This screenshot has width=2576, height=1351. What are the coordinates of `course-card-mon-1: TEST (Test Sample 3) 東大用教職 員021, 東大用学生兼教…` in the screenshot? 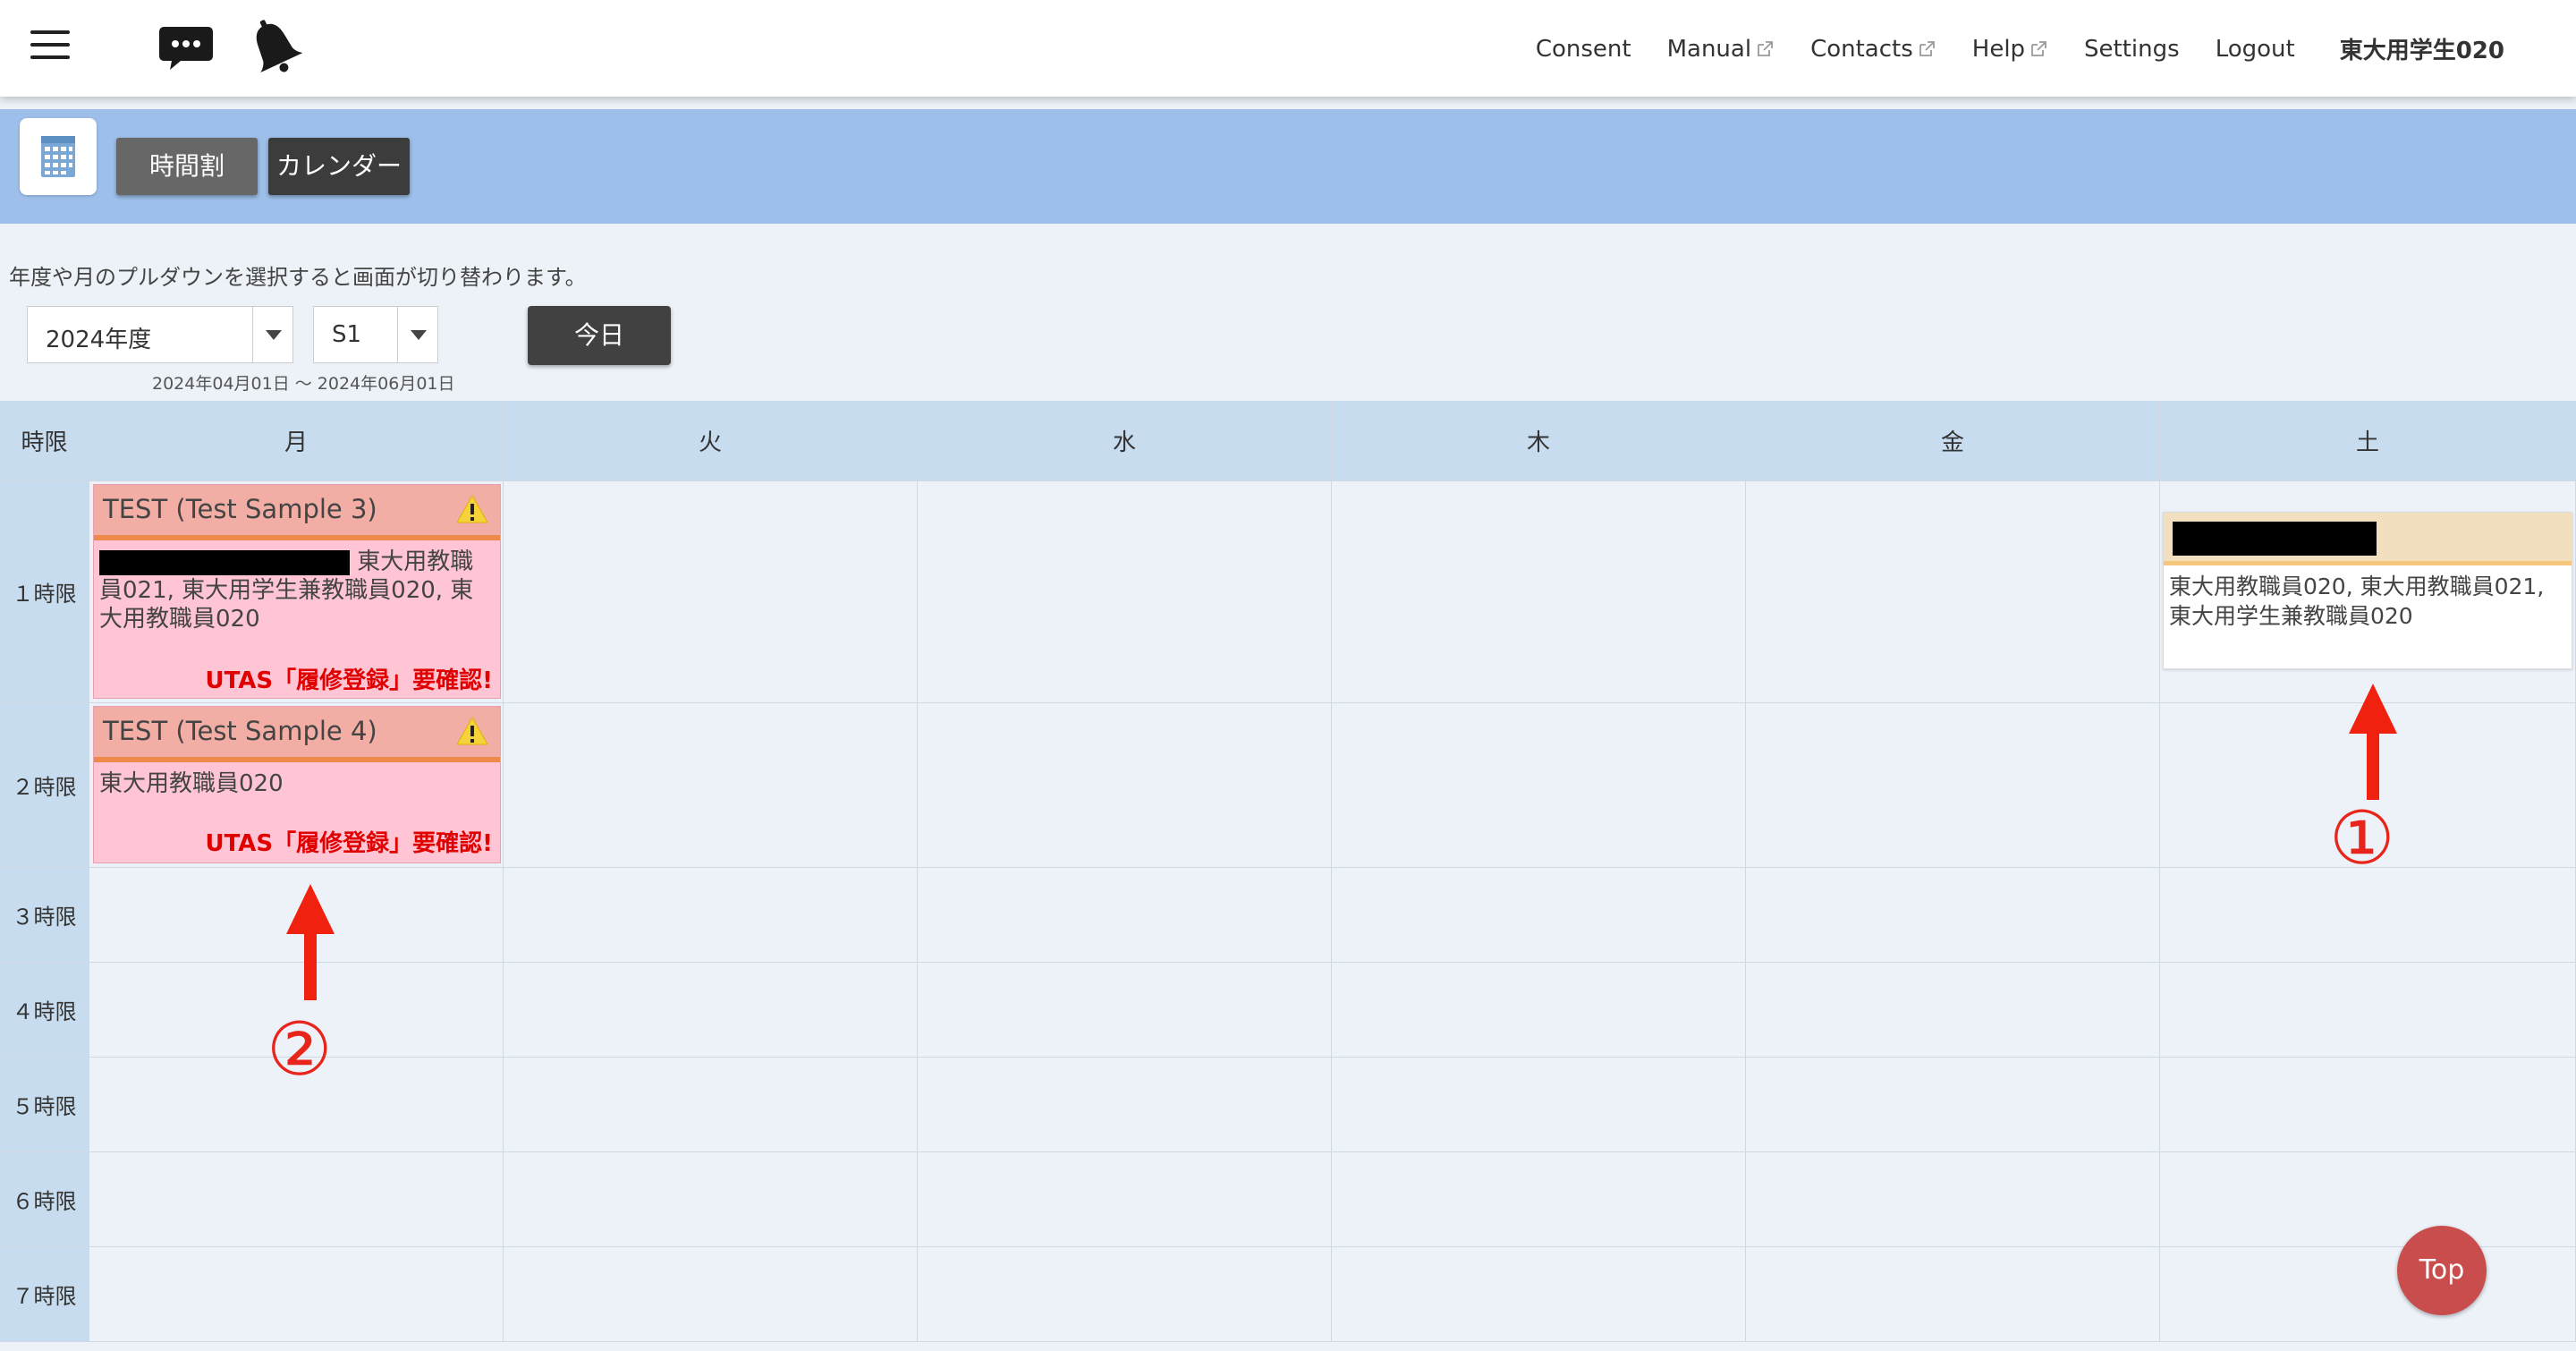 It's located at (297, 592).